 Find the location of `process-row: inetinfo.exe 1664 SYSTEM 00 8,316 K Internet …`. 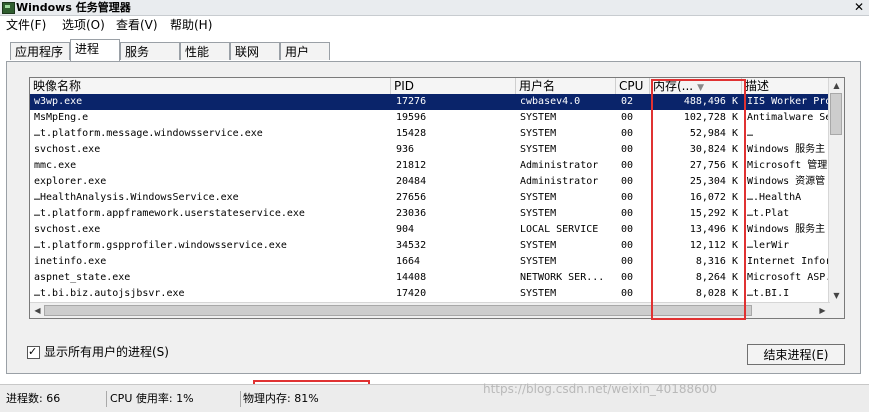

process-row: inetinfo.exe 1664 SYSTEM 00 8,316 K Internet … is located at coordinates (430, 262).